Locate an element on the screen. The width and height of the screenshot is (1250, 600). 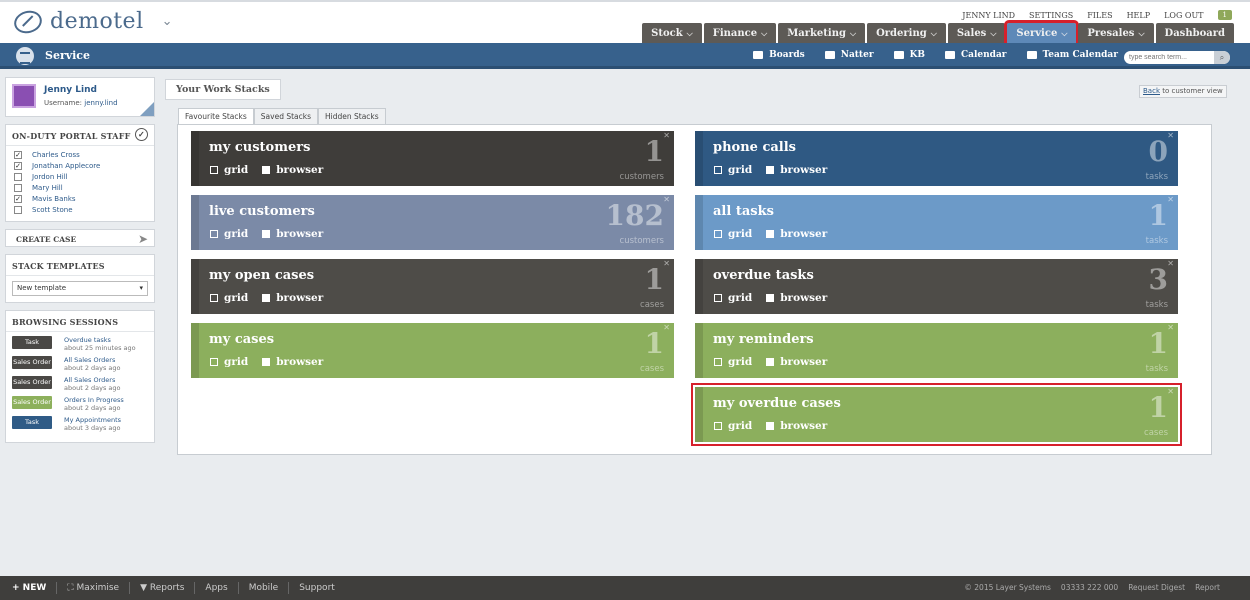
profile-name: Jenny Lind is located at coordinates (70, 90).